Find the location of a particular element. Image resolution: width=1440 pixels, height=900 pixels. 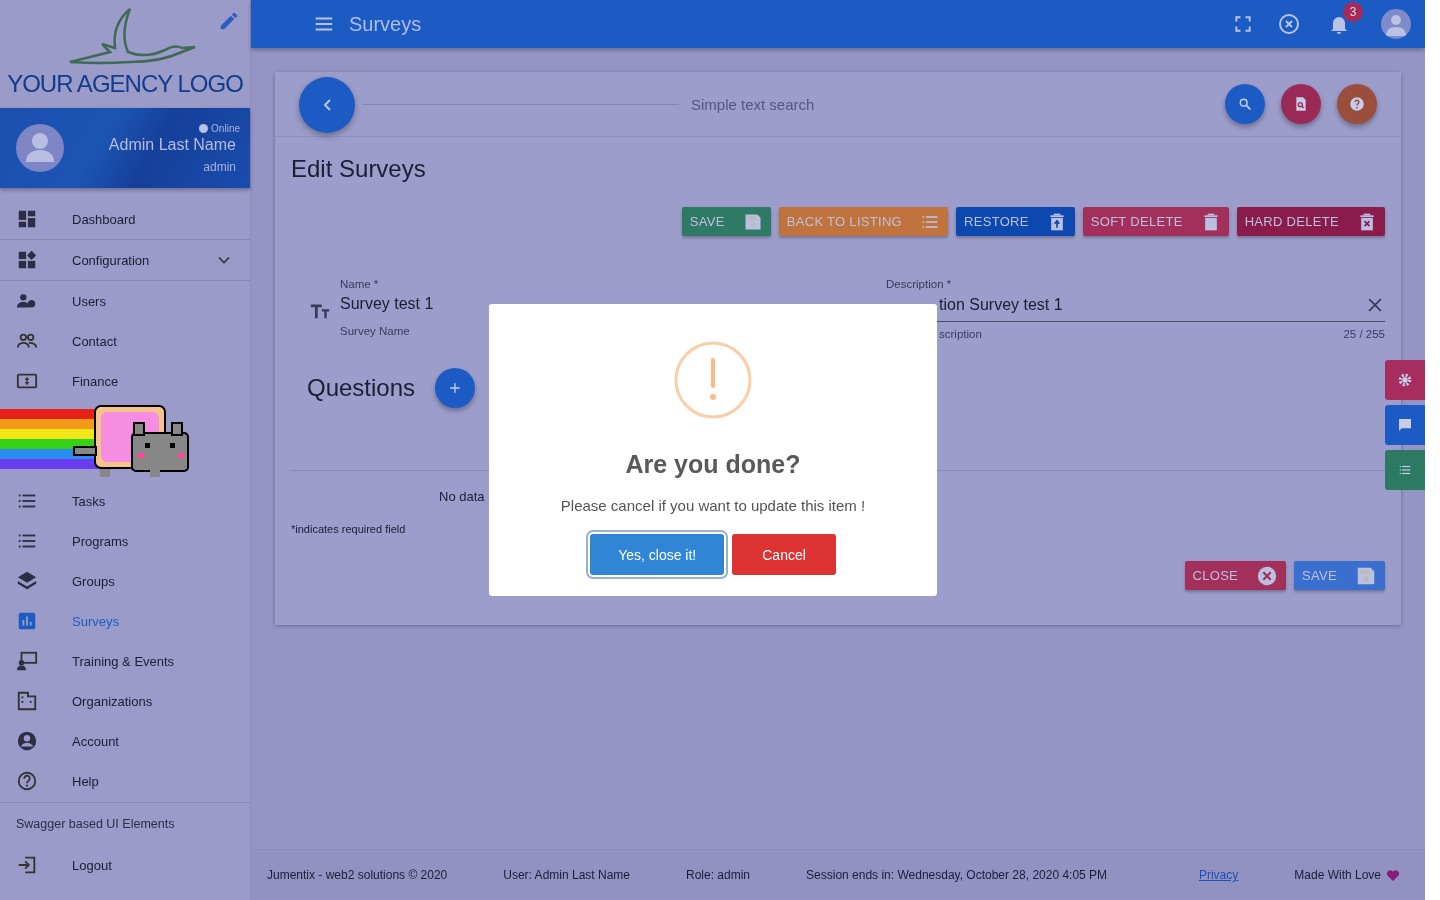

pencil-icon is located at coordinates (229, 21).